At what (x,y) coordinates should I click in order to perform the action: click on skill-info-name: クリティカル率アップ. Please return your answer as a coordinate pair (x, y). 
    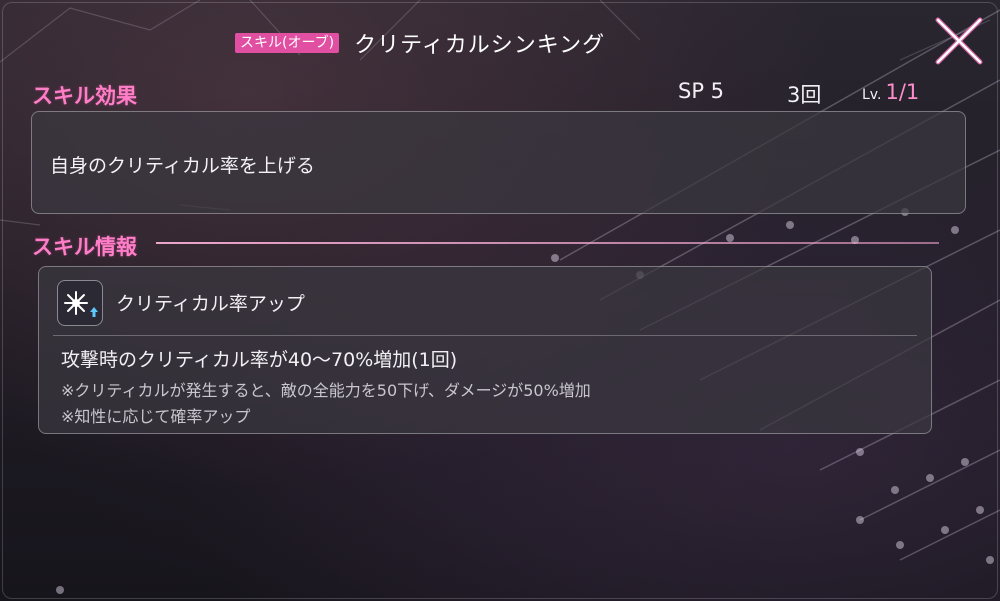
    Looking at the image, I should click on (210, 304).